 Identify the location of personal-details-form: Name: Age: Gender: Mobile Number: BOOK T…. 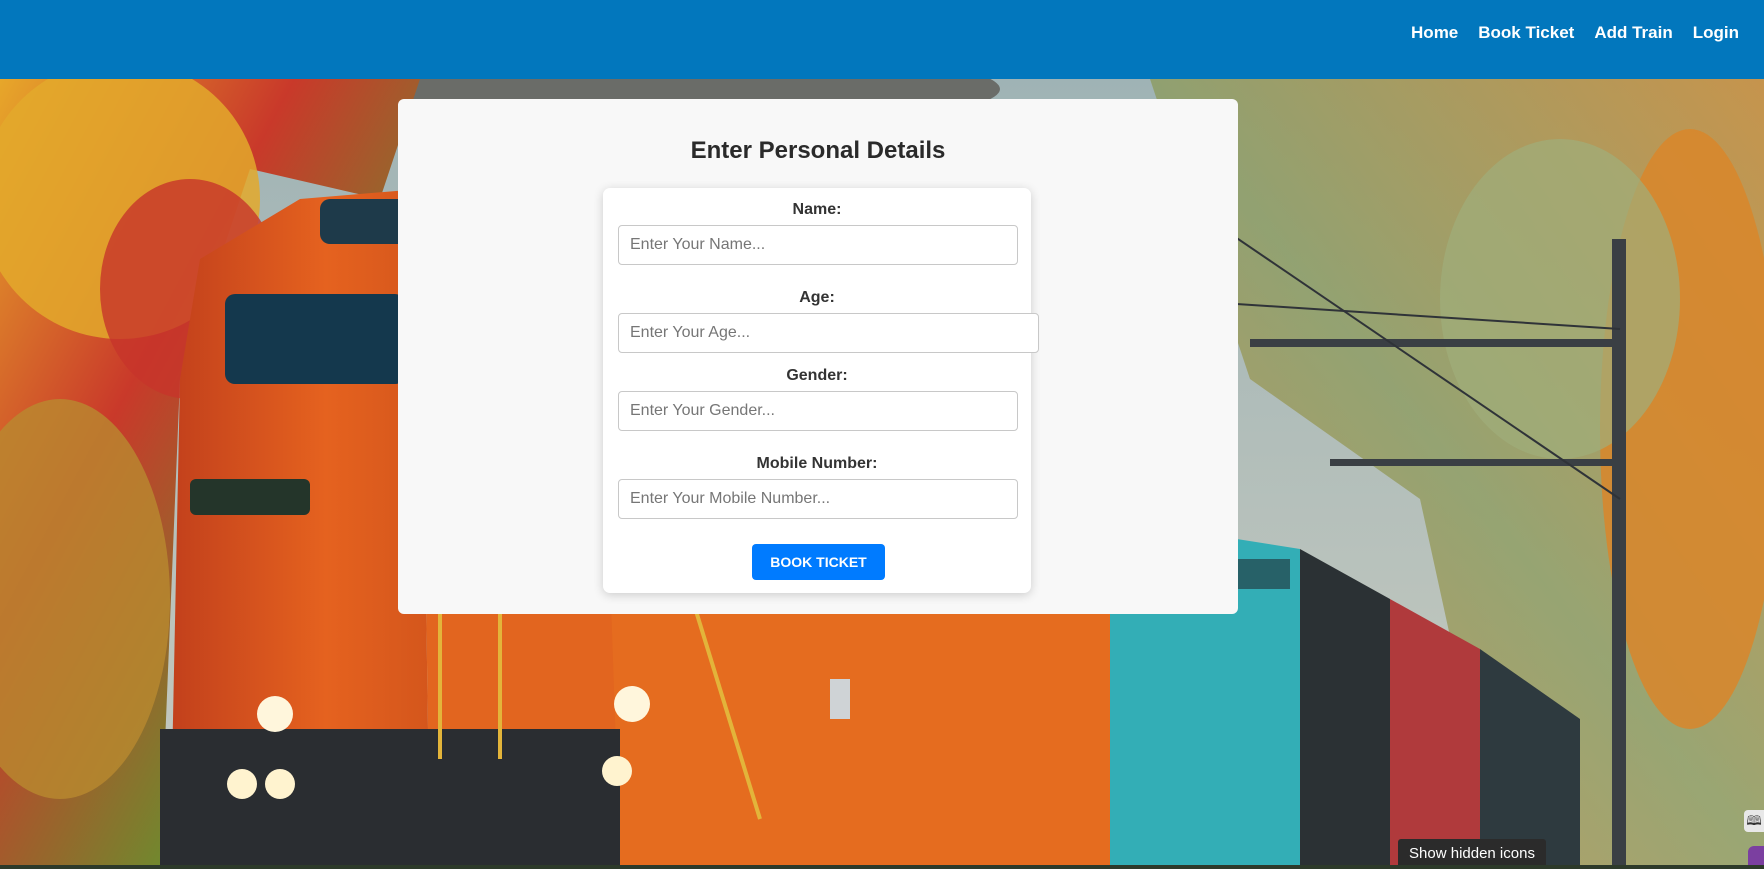
(821, 390).